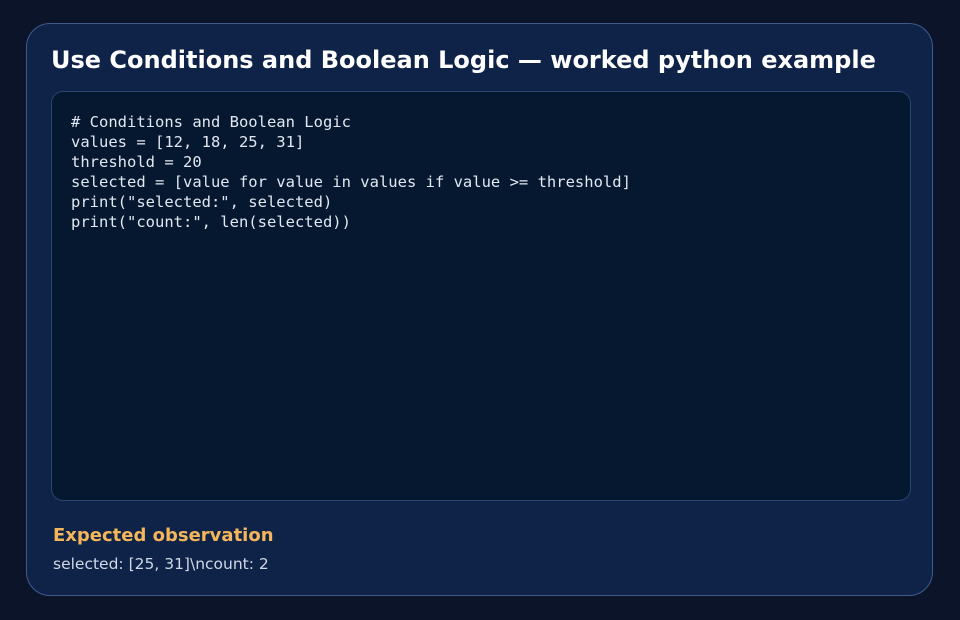  Describe the element at coordinates (161, 564) in the screenshot. I see `observation-text: selected: [25, 31]\ncount: 2` at that location.